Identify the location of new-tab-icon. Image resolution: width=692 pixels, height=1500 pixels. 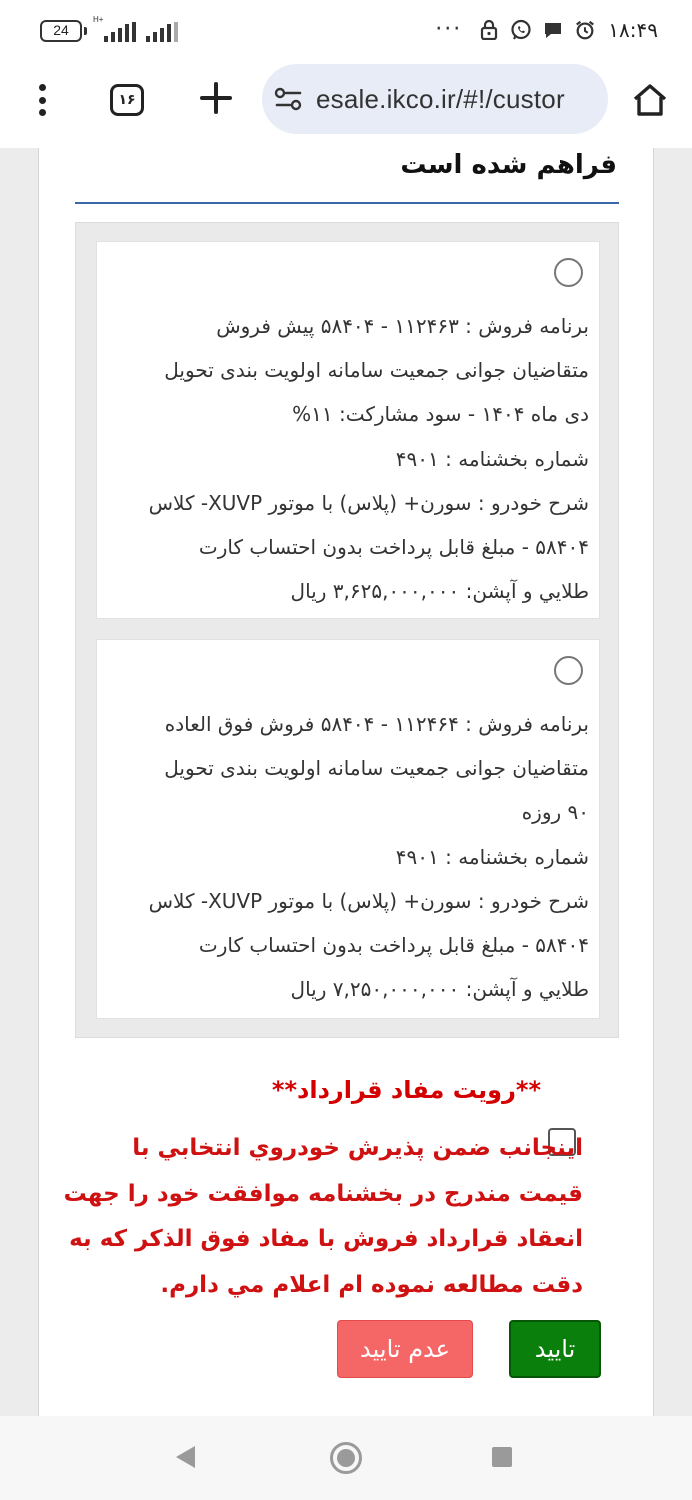
(216, 98).